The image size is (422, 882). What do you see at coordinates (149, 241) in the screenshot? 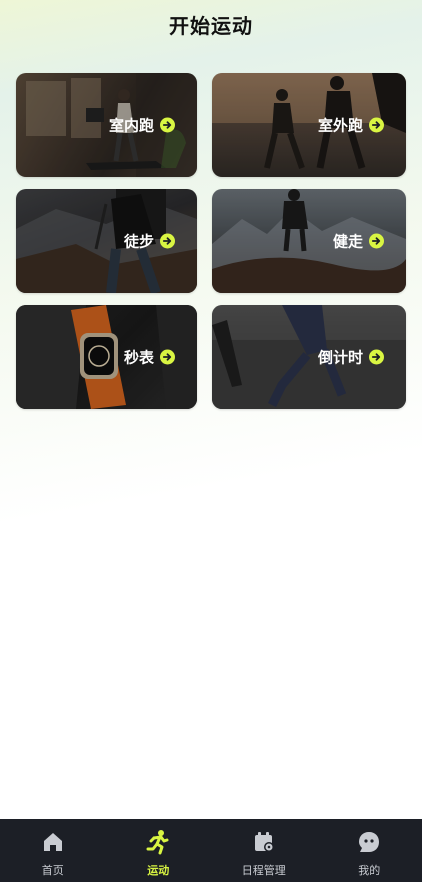
I see `sport-label: 徒步` at bounding box center [149, 241].